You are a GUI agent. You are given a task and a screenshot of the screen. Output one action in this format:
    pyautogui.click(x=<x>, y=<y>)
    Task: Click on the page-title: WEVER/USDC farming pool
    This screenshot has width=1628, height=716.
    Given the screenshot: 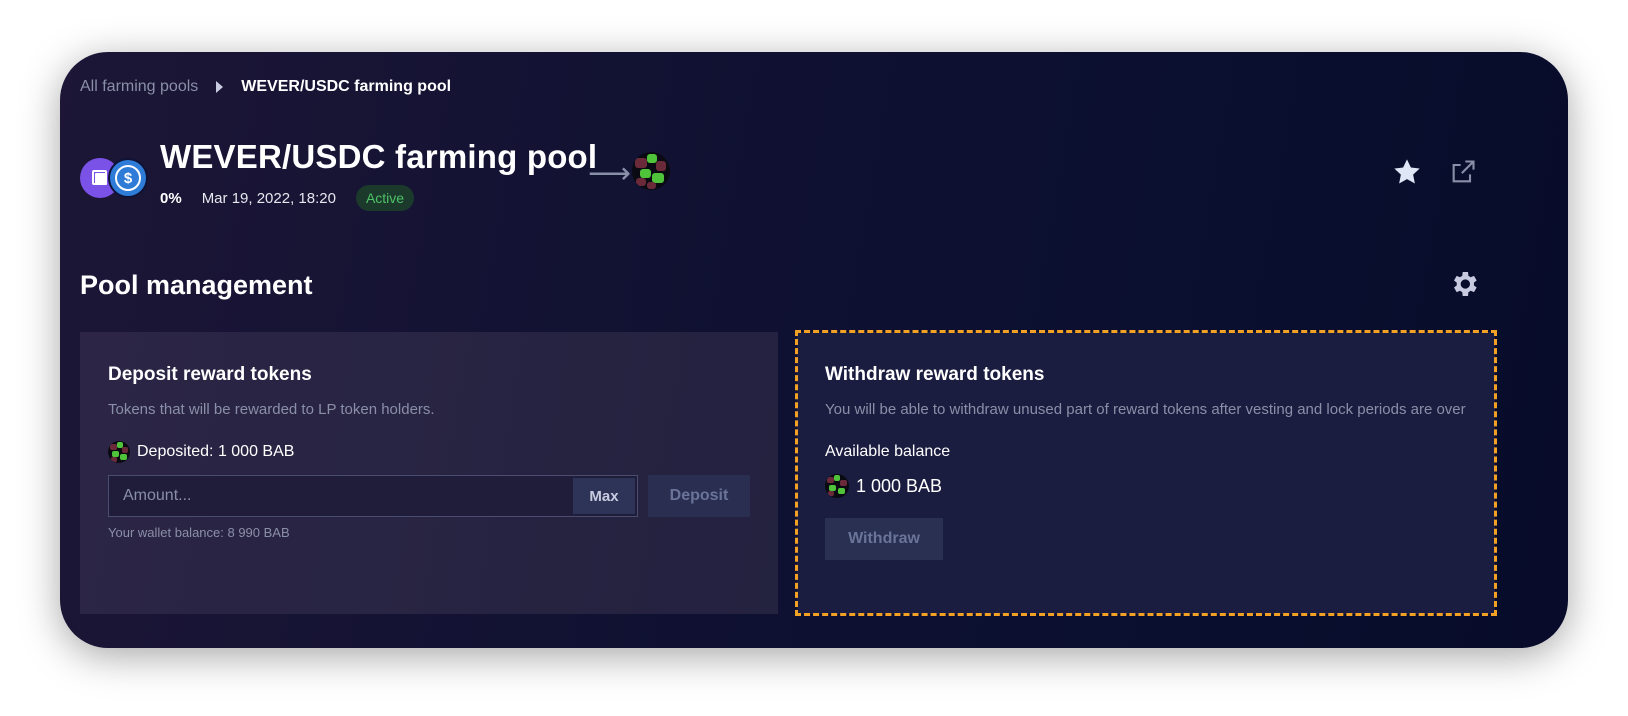 What is the action you would take?
    pyautogui.click(x=379, y=156)
    